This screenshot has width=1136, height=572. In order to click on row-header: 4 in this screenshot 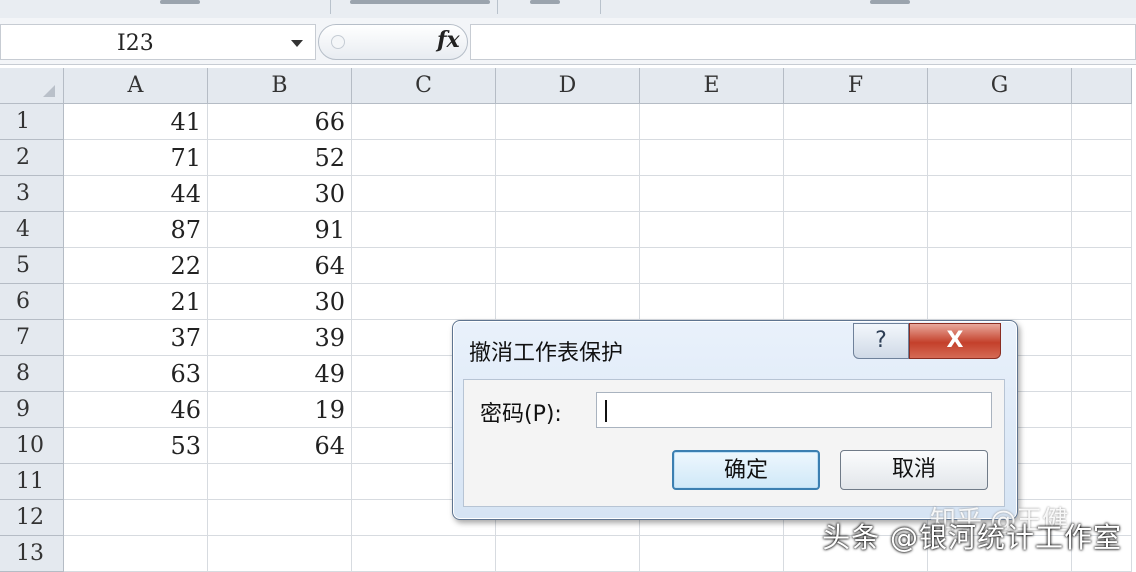, I will do `click(32, 230)`.